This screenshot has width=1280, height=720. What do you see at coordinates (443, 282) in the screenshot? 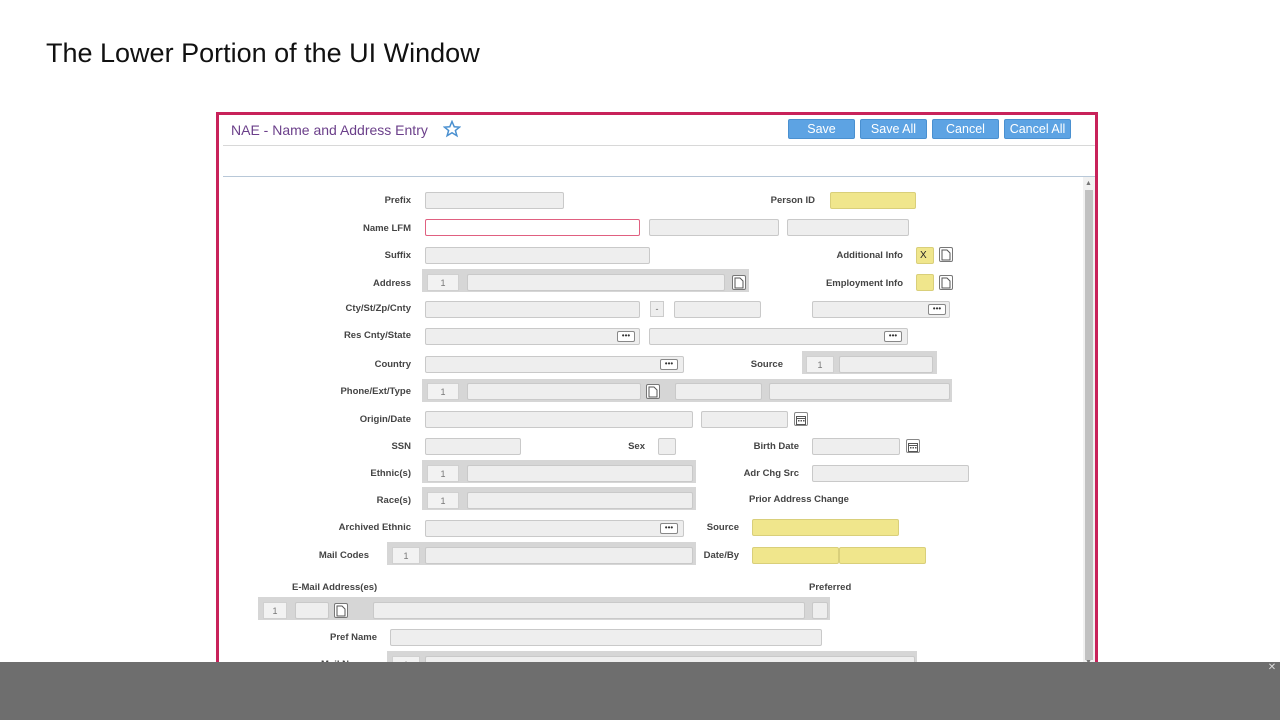
I see `address-seq: 1` at bounding box center [443, 282].